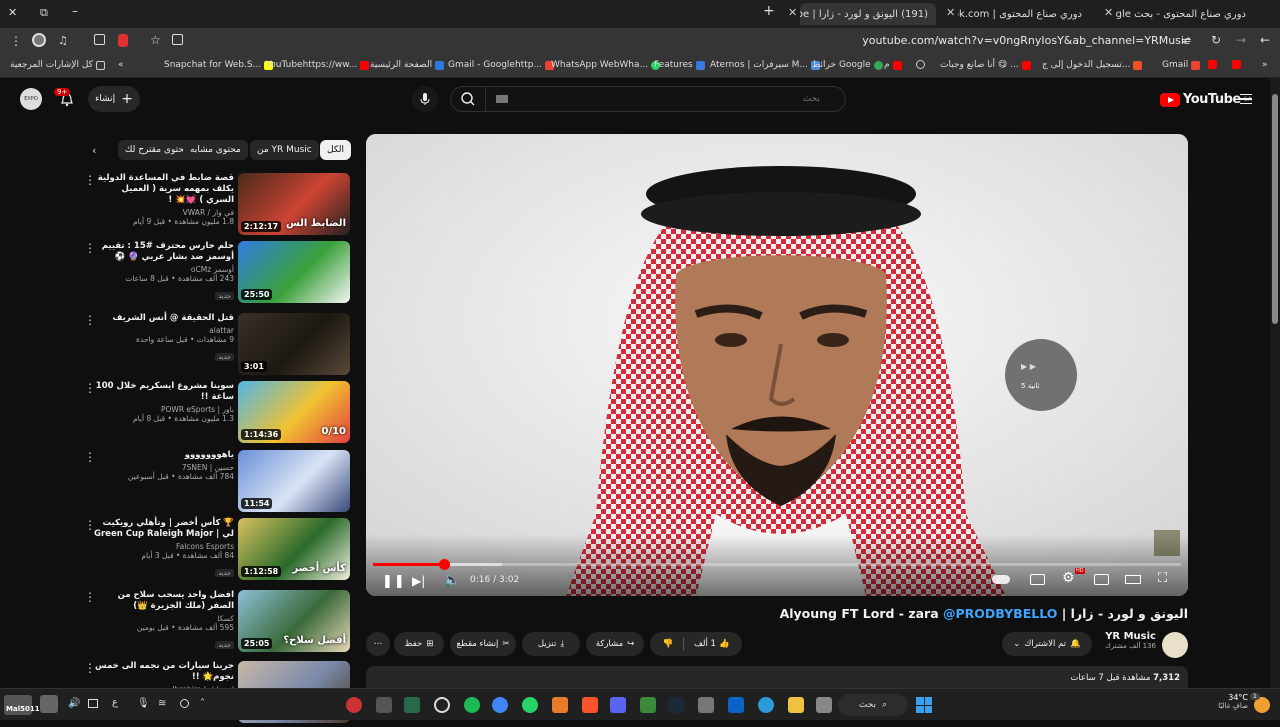 The image size is (1280, 727). What do you see at coordinates (920, 64) in the screenshot?
I see `globe-icon` at bounding box center [920, 64].